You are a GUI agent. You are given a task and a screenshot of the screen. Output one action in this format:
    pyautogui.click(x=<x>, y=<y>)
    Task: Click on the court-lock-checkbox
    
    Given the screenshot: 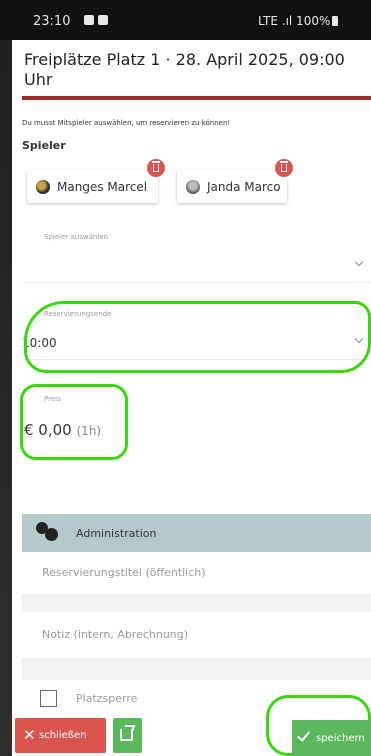 What is the action you would take?
    pyautogui.click(x=48, y=698)
    